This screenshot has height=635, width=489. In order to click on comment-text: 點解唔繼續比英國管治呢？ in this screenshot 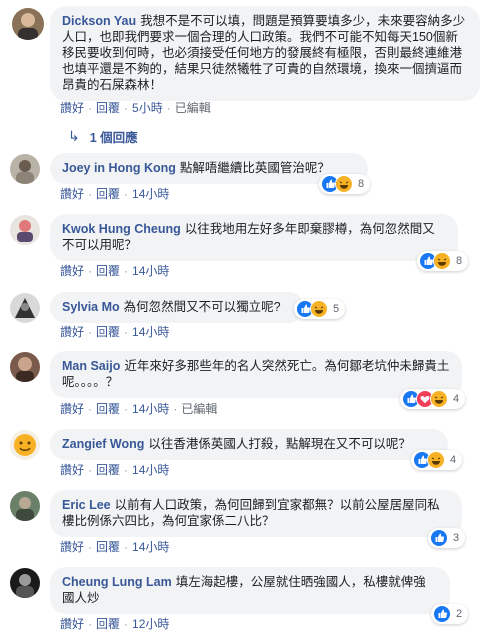, I will do `click(254, 168)`.